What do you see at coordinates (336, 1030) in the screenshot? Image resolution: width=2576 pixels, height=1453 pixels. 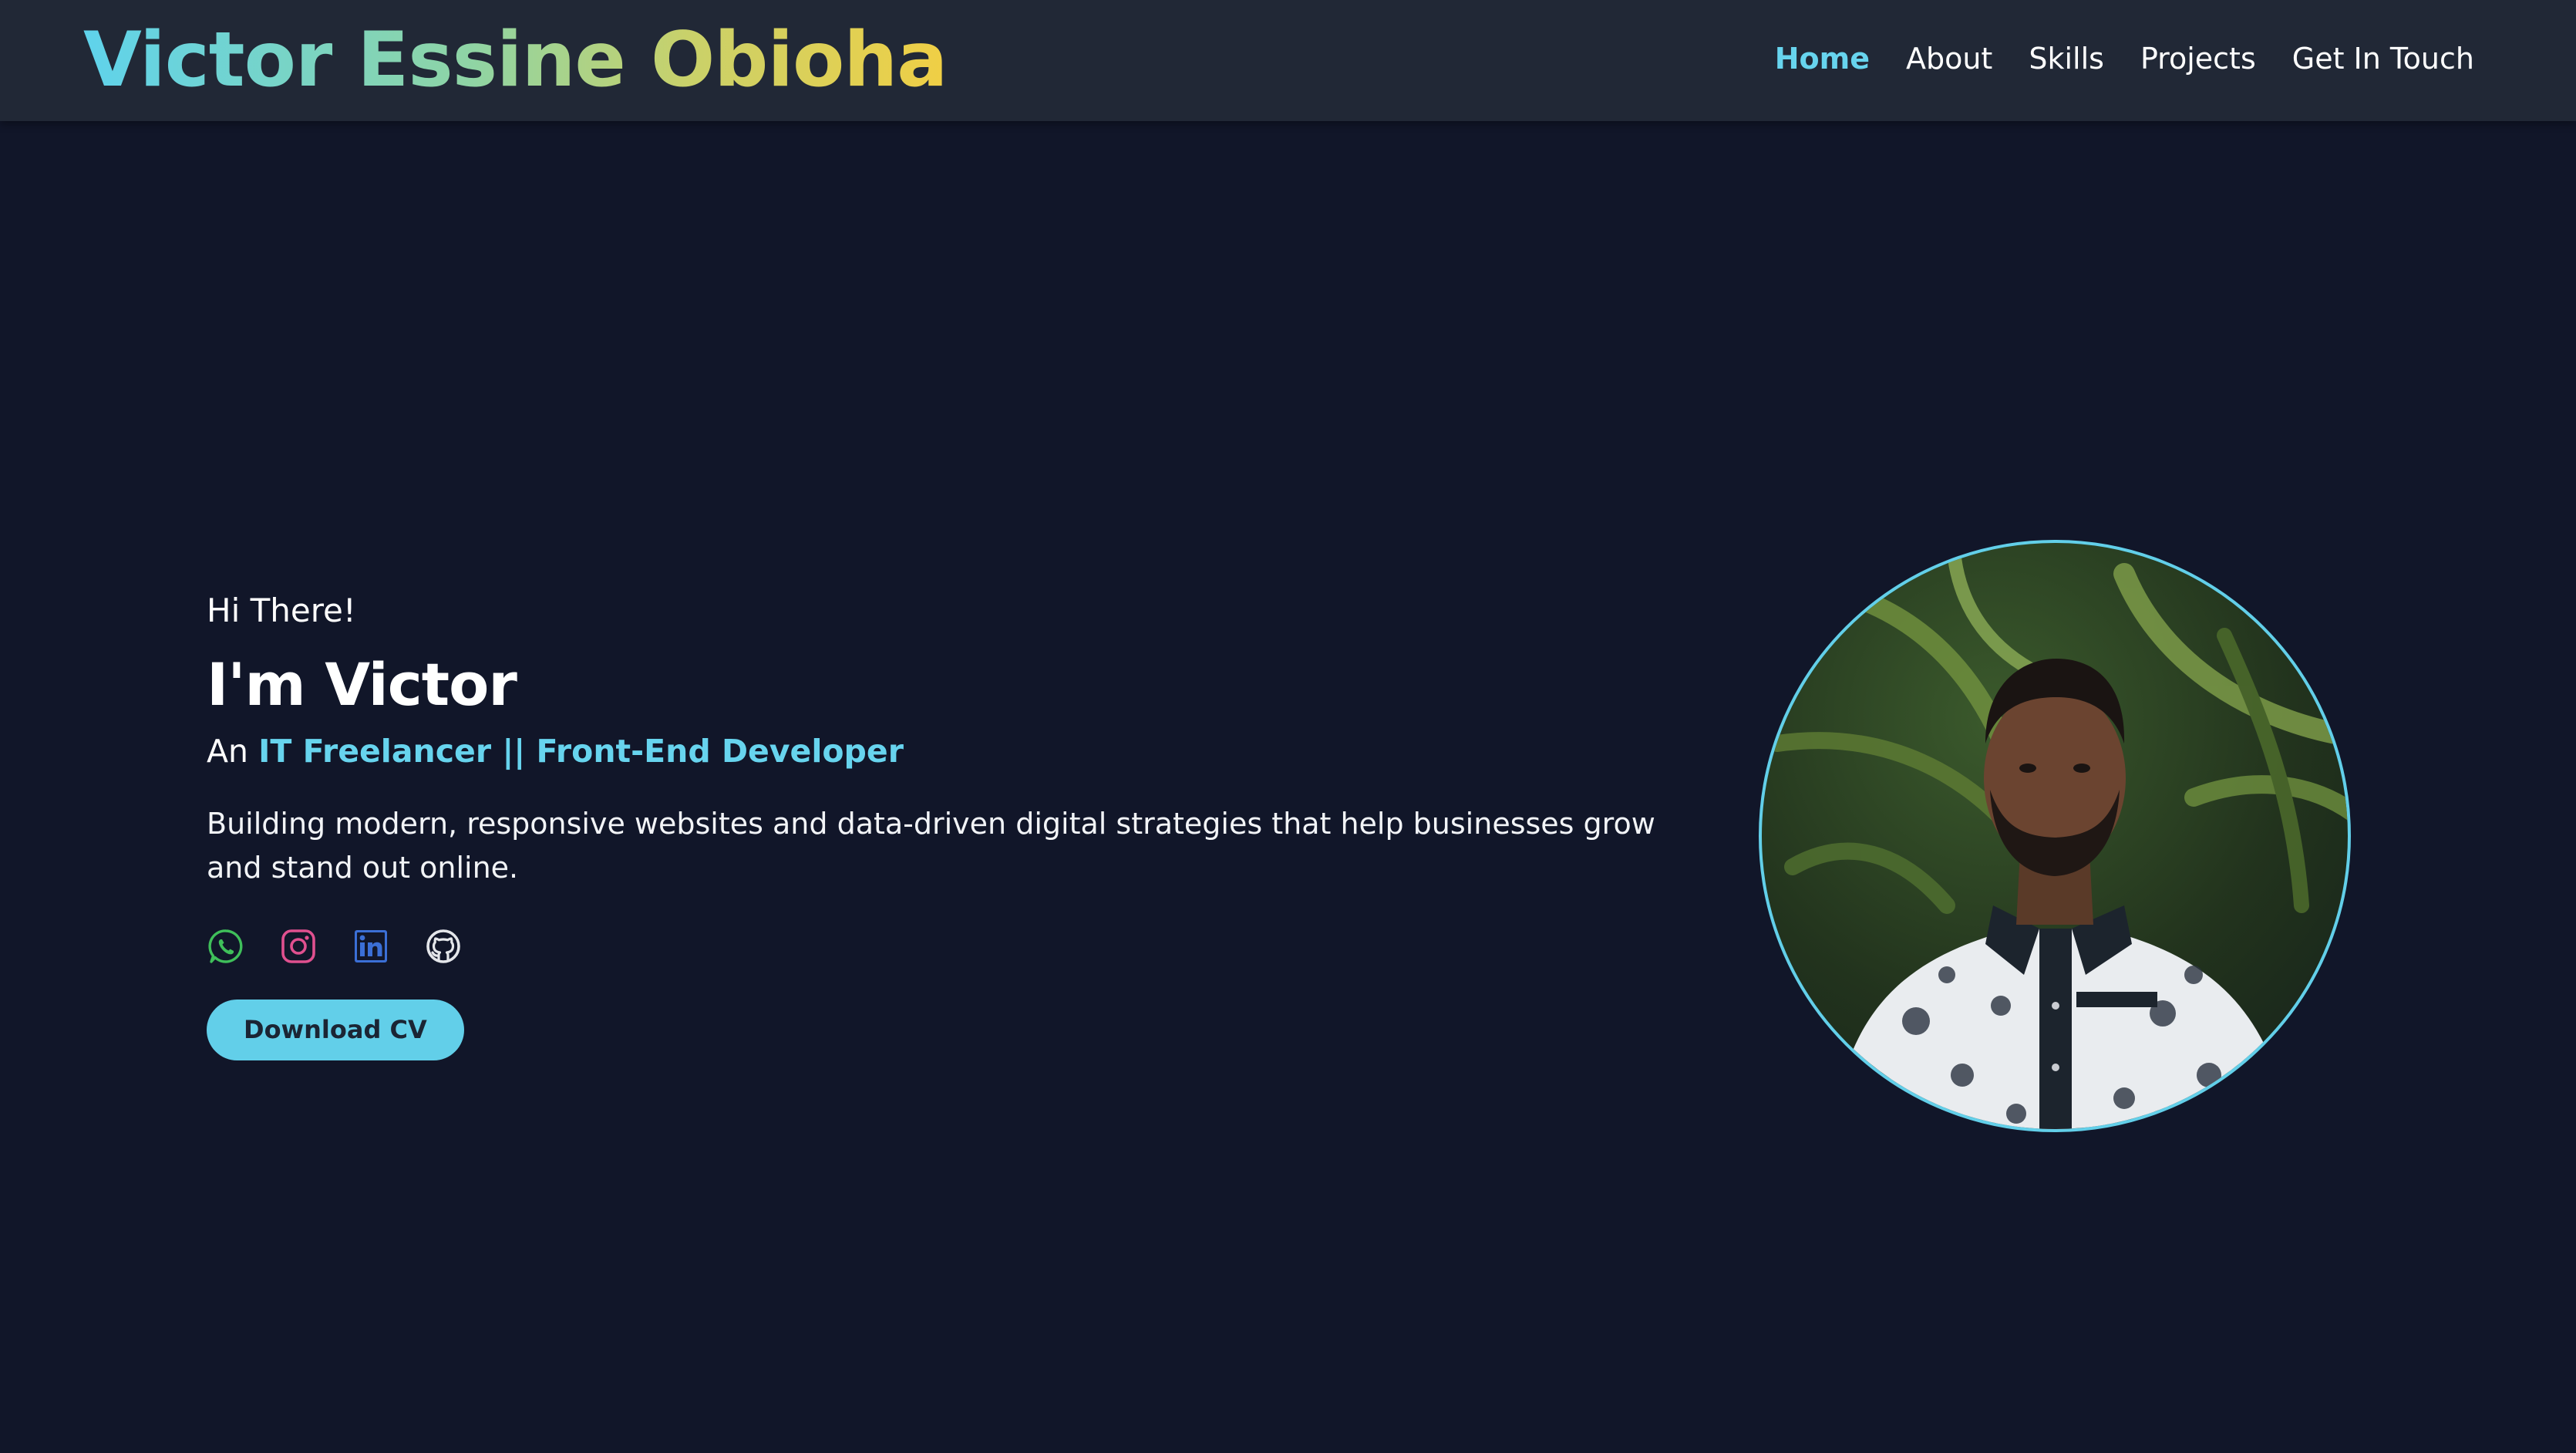 I see `download-cv-button: Download CV` at bounding box center [336, 1030].